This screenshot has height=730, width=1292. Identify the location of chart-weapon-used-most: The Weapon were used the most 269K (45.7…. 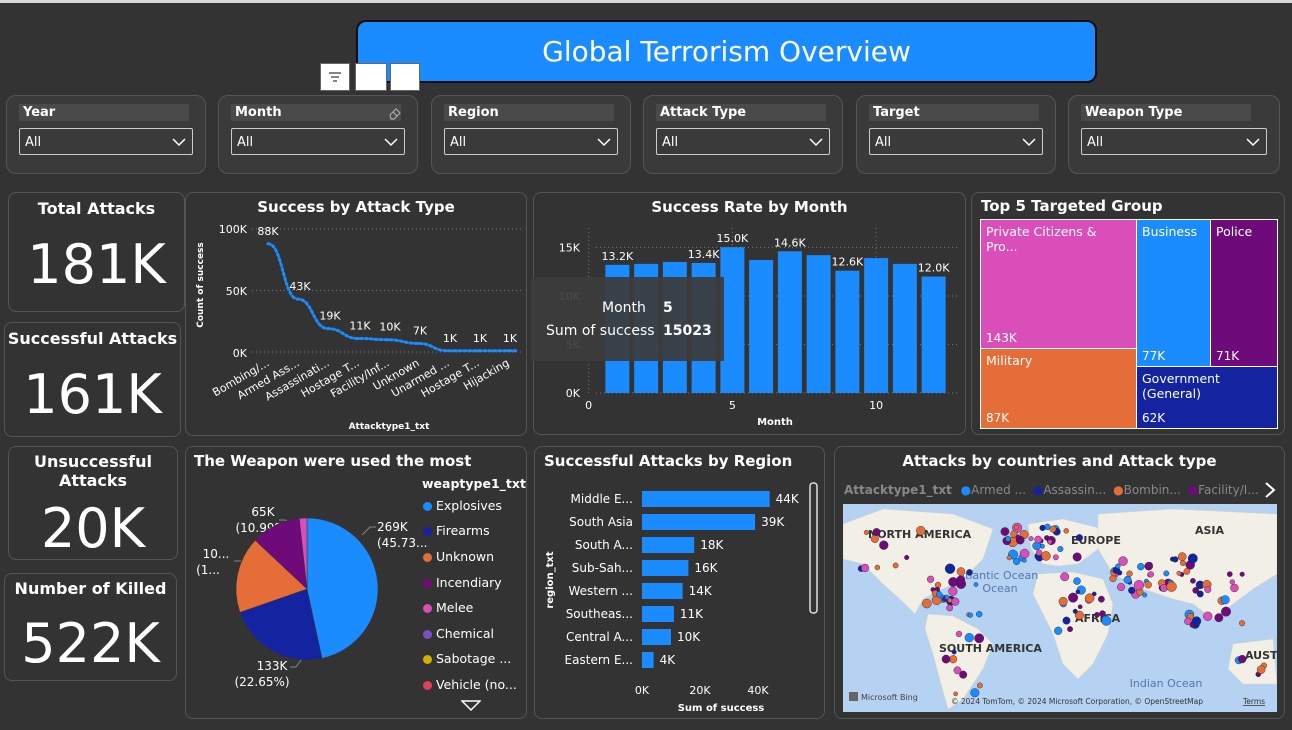
(356, 582).